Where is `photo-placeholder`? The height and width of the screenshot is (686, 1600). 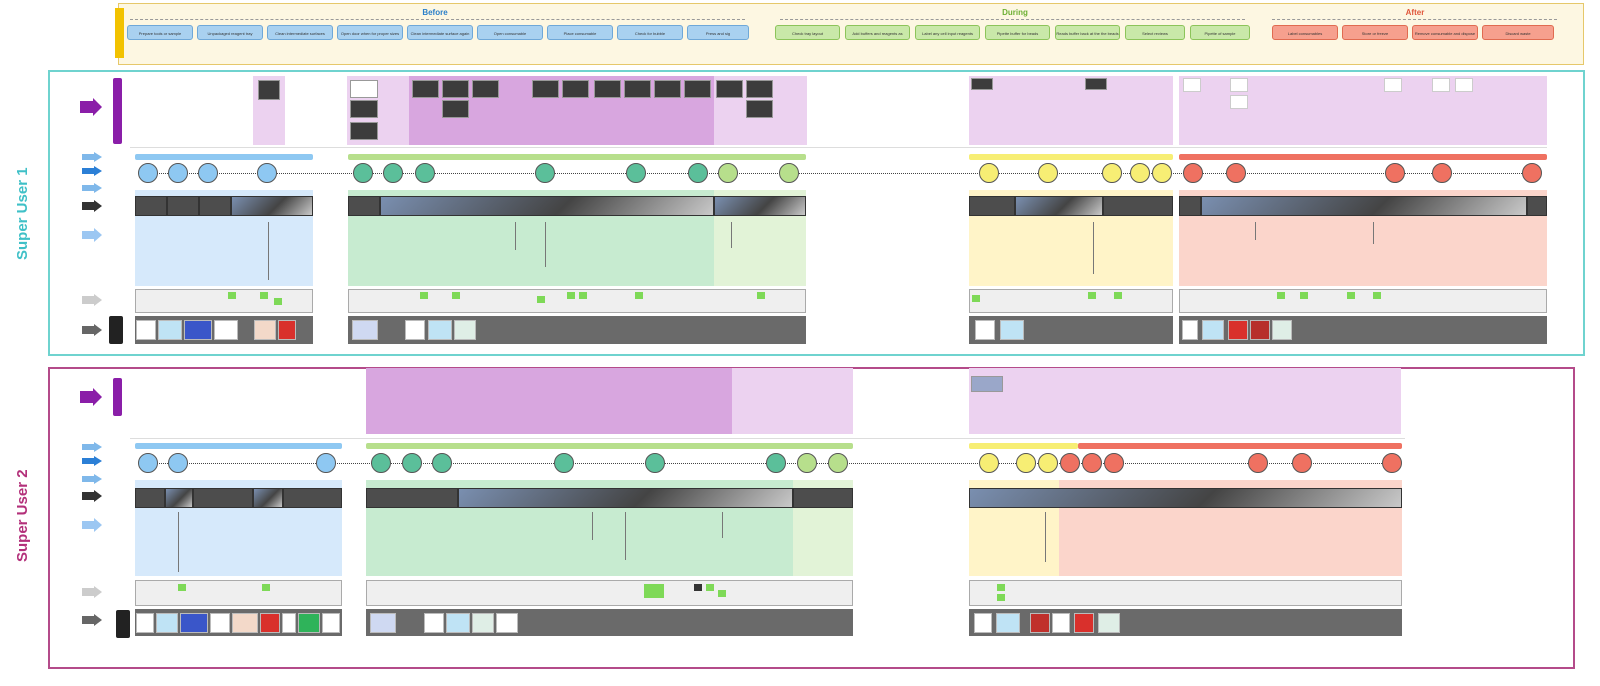
photo-placeholder is located at coordinates (223, 498).